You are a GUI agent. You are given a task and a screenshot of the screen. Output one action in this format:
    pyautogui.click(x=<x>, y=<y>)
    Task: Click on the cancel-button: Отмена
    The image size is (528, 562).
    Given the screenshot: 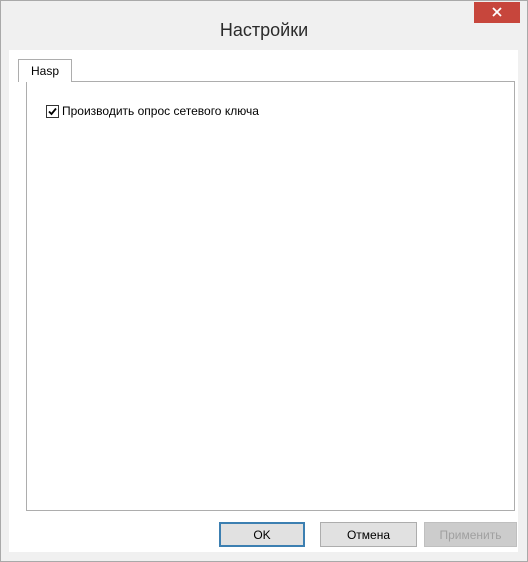 What is the action you would take?
    pyautogui.click(x=368, y=534)
    